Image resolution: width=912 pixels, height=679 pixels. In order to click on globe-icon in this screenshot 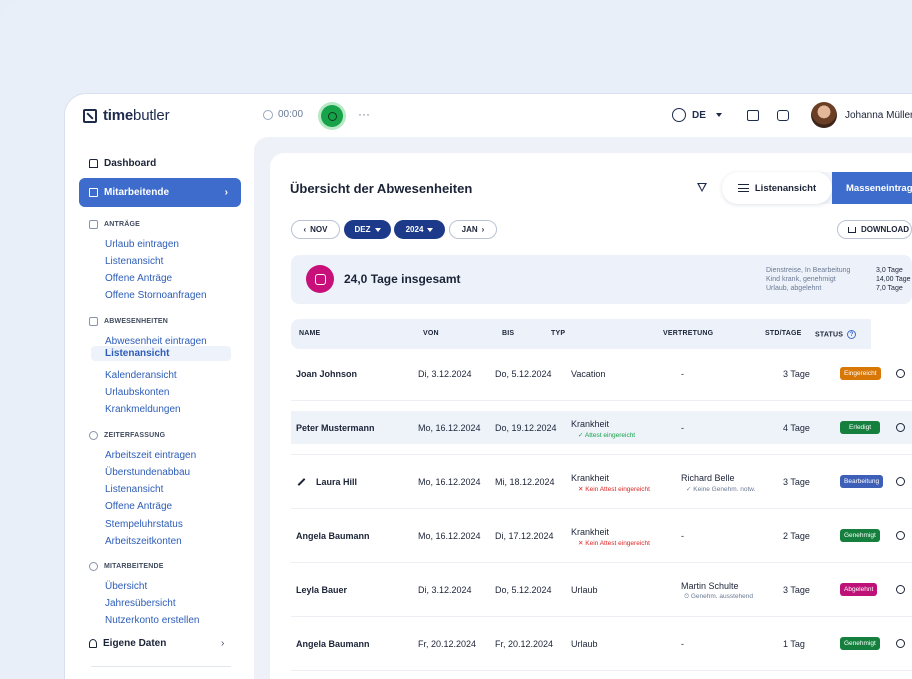, I will do `click(679, 115)`.